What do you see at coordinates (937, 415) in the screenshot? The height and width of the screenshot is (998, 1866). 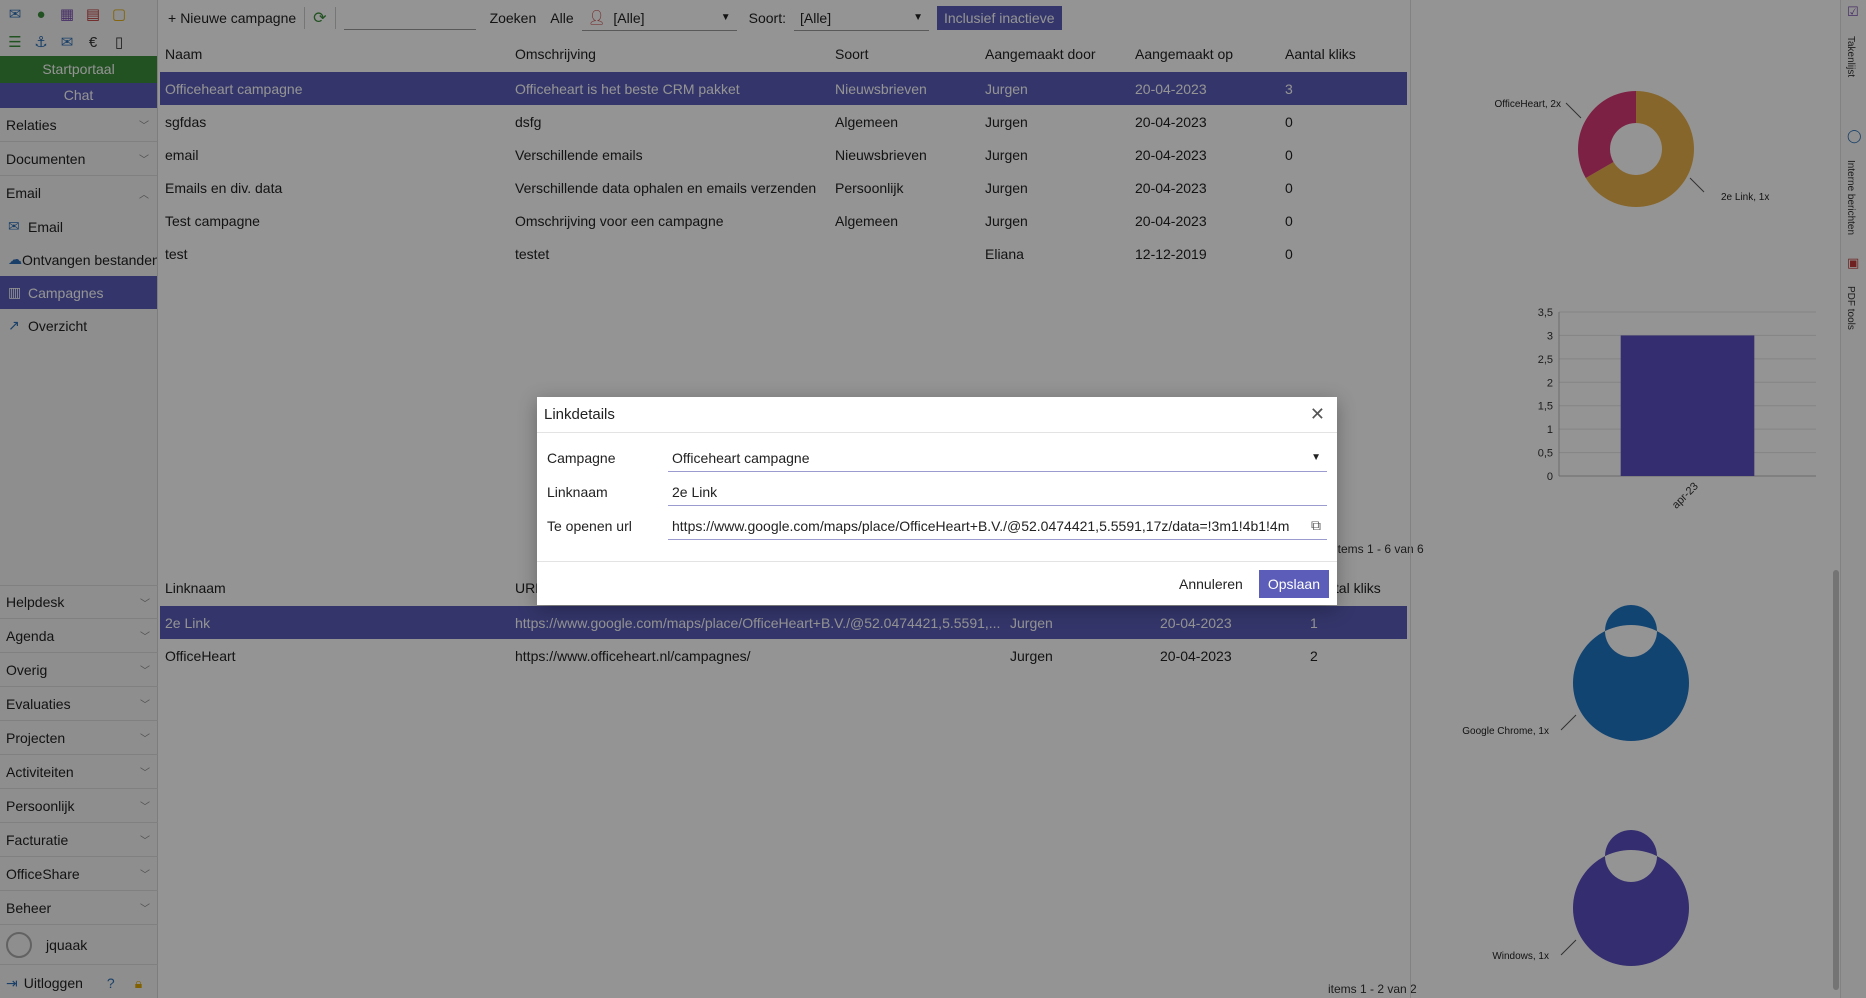 I see `dialog-header: Linkdetails ✕` at bounding box center [937, 415].